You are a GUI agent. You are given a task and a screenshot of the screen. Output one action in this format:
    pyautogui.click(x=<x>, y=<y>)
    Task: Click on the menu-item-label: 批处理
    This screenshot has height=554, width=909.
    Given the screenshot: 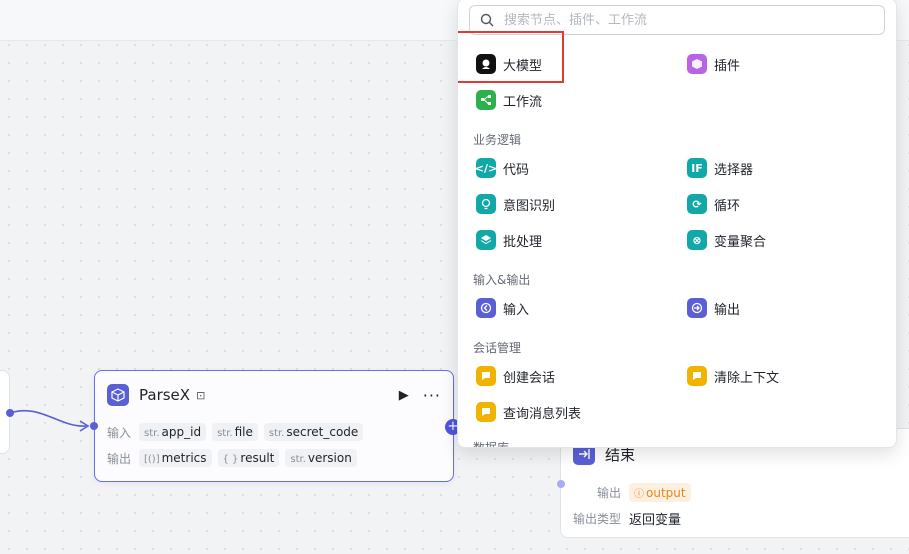 What is the action you would take?
    pyautogui.click(x=523, y=242)
    